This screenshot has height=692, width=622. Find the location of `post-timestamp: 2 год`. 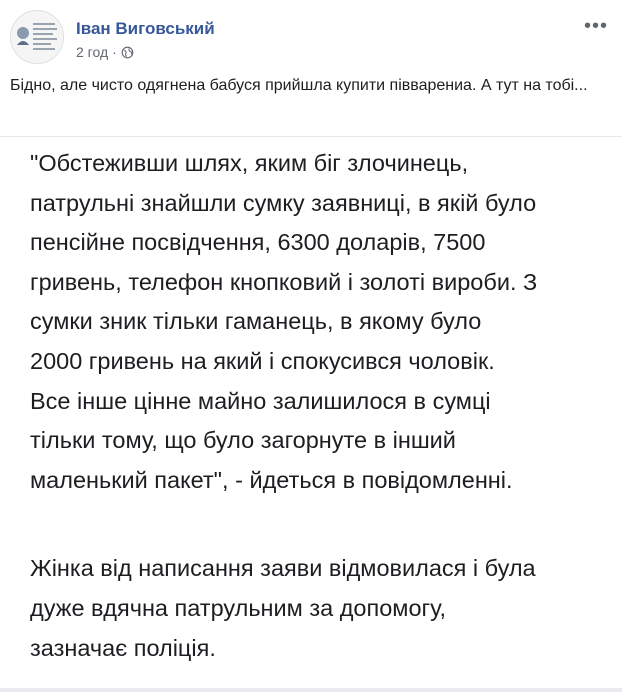

post-timestamp: 2 год is located at coordinates (92, 52).